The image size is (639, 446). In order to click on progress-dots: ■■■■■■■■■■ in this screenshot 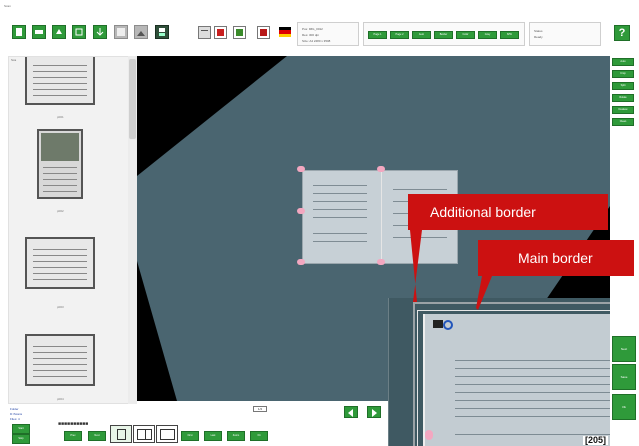, I will do `click(73, 424)`.